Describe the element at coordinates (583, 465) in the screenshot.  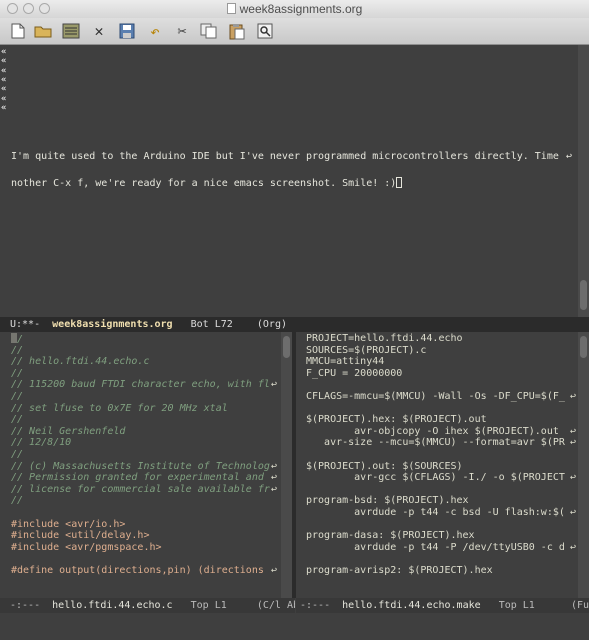
I see `makefile-scrollbar` at that location.